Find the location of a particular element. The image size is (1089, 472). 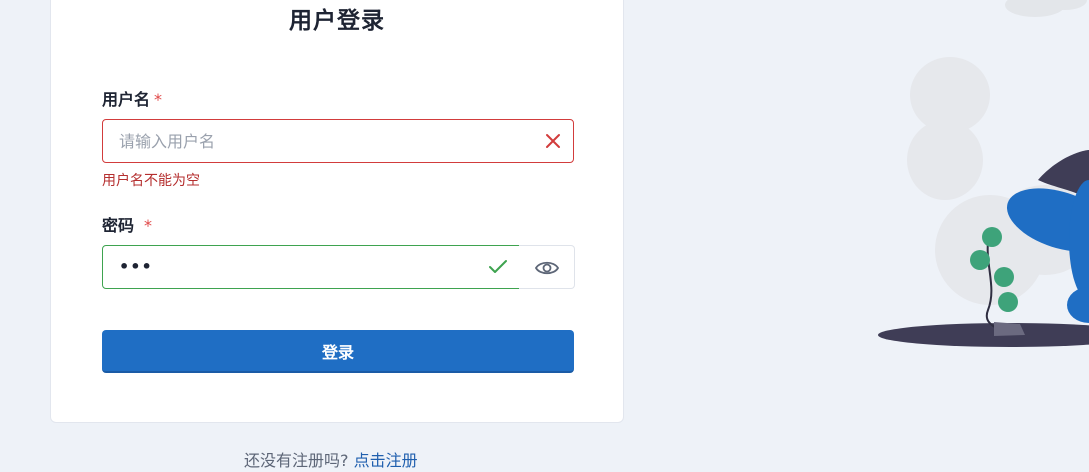

page-title: 用户登录 is located at coordinates (337, 21).